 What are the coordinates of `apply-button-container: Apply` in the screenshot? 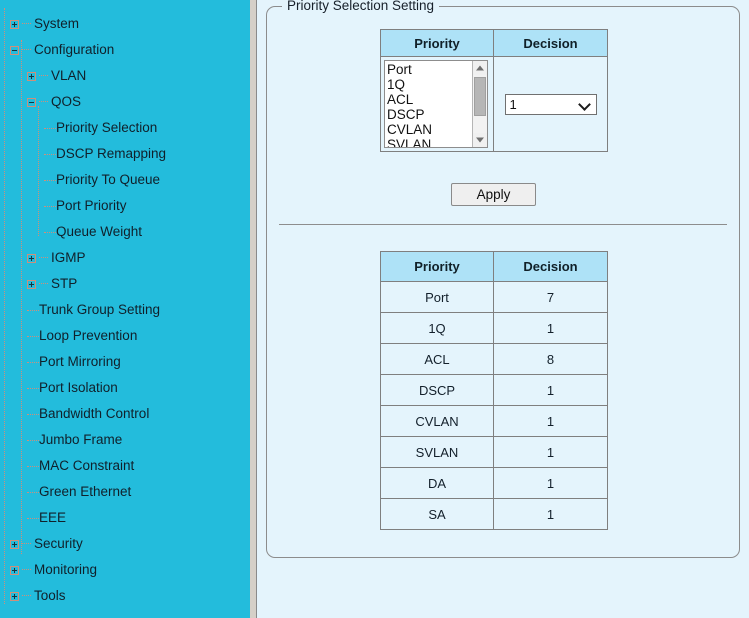 It's located at (493, 194).